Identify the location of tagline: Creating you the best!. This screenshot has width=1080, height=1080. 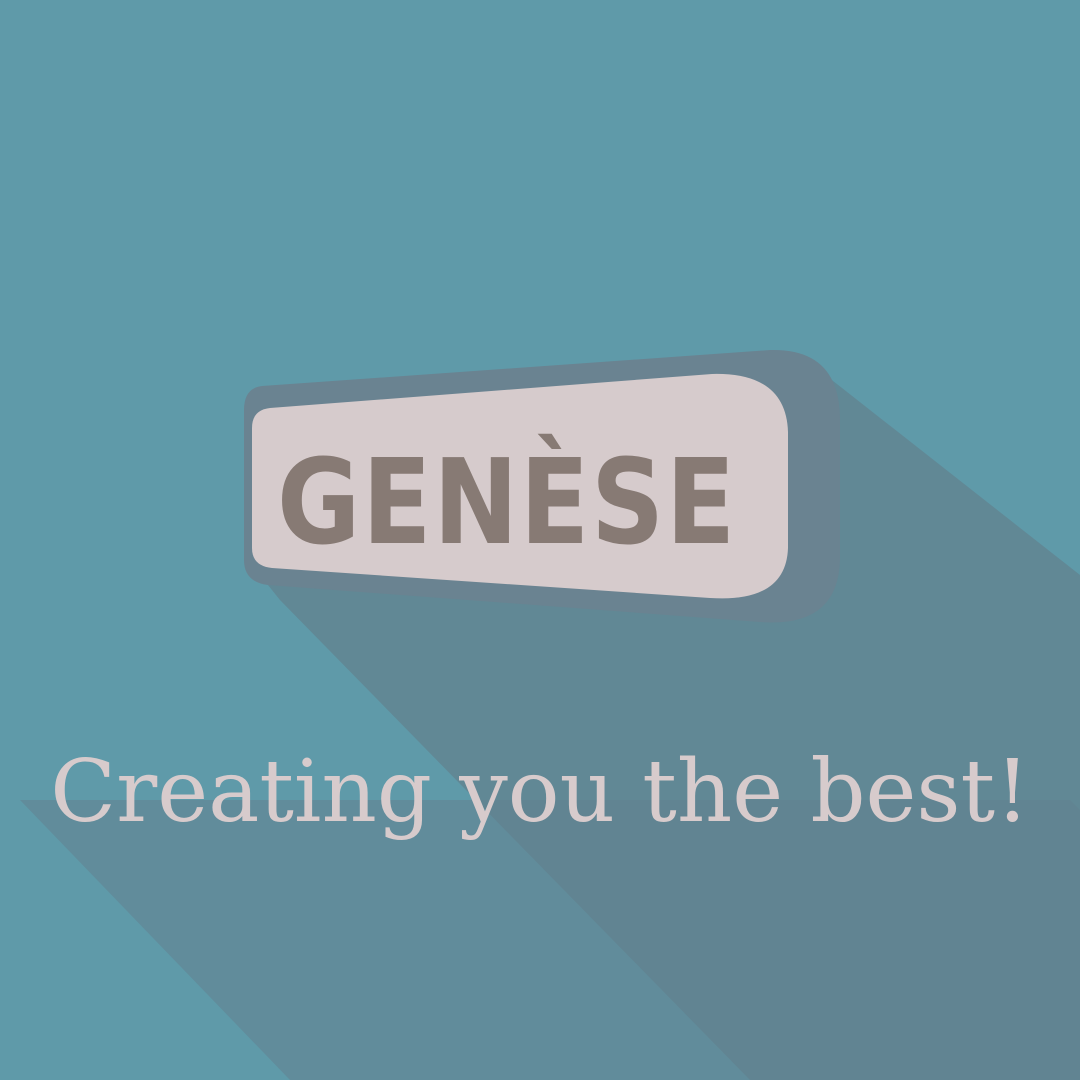
(540, 792).